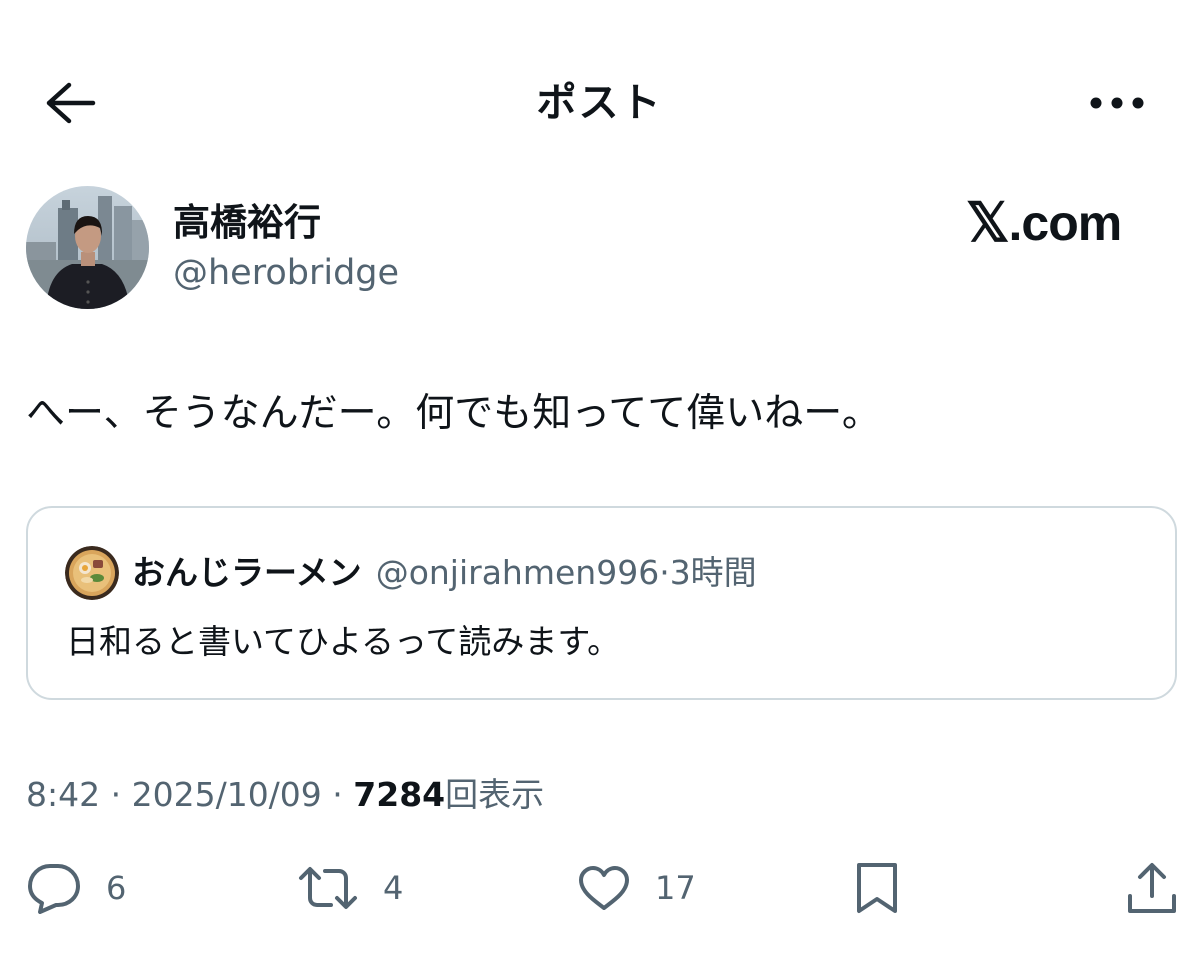 The width and height of the screenshot is (1199, 976). I want to click on more-horizontal-icon, so click(1117, 103).